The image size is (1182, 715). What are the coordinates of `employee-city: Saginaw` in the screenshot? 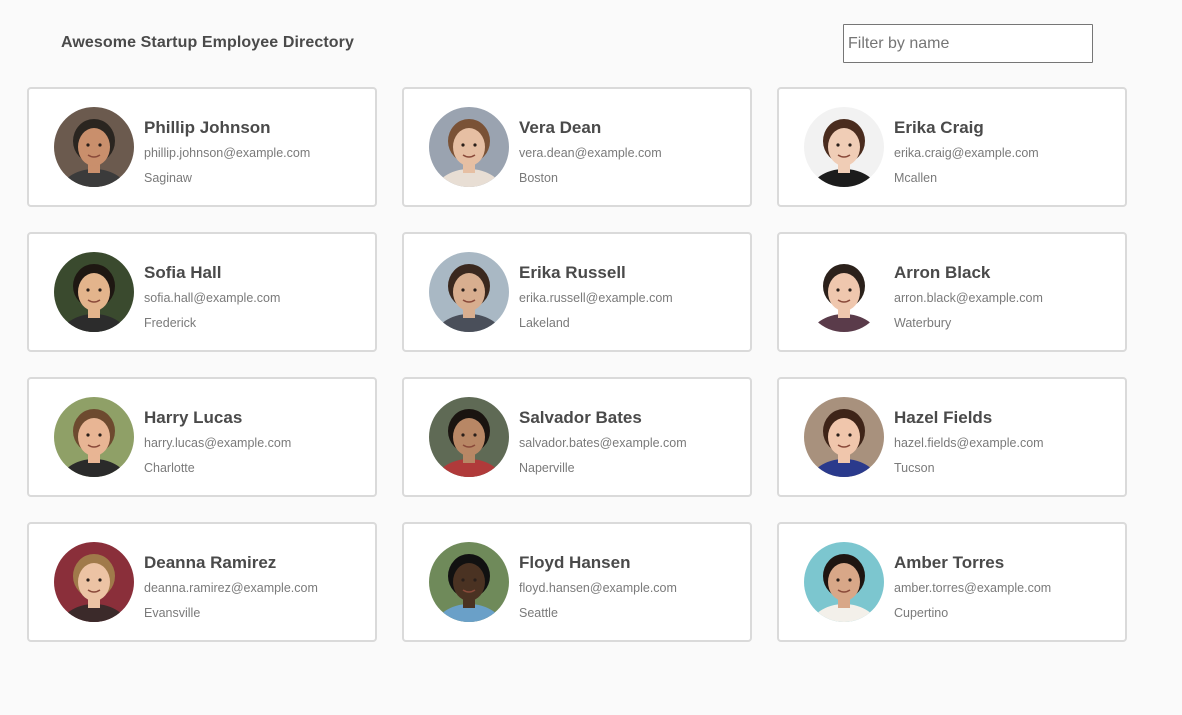 It's located at (168, 178).